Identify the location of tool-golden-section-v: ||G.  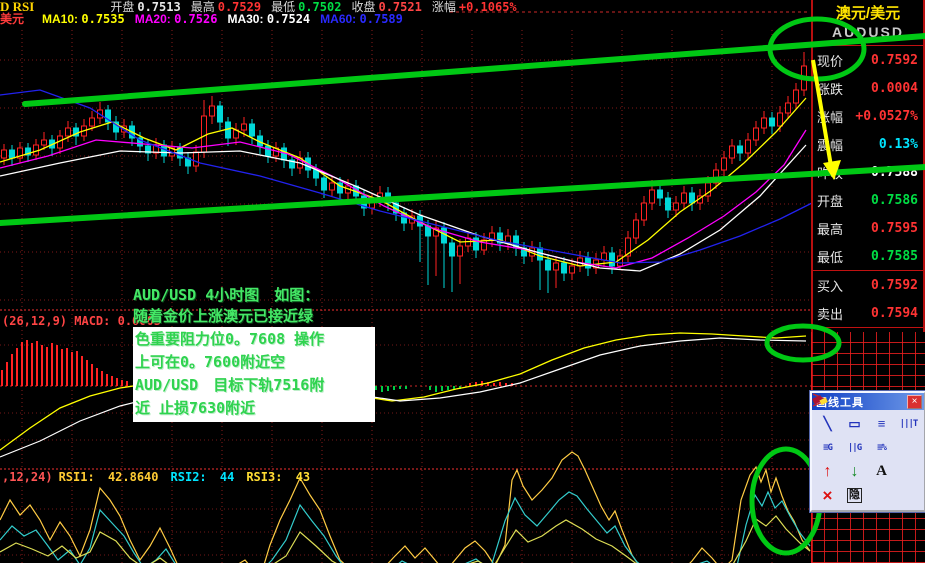
(854, 447).